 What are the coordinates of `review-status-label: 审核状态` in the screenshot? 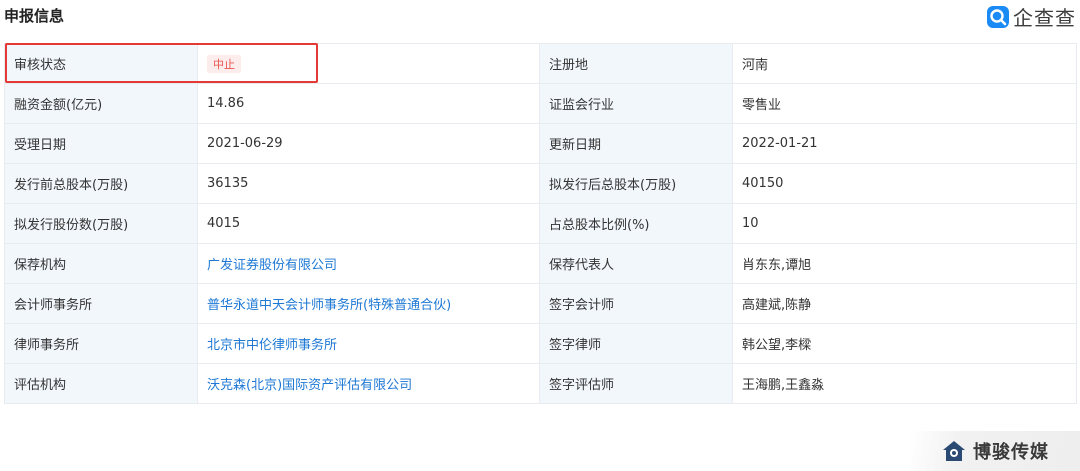 It's located at (101, 63).